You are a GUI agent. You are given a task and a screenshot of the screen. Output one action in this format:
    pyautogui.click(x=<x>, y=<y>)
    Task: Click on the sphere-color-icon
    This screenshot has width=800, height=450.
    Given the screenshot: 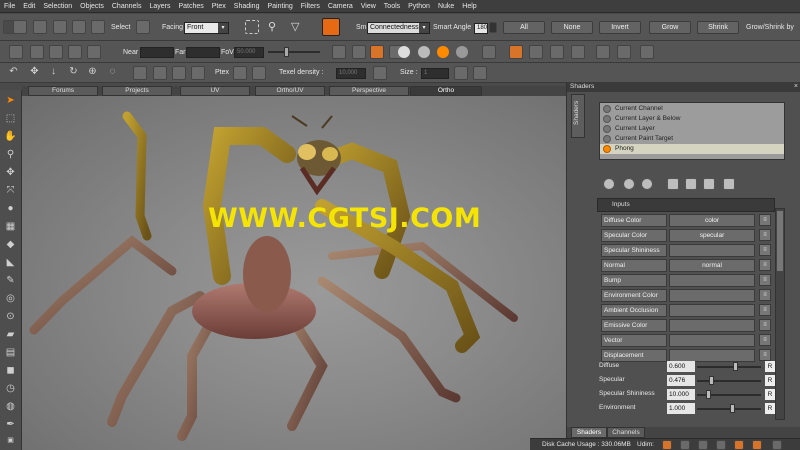 What is the action you would take?
    pyautogui.click(x=443, y=52)
    